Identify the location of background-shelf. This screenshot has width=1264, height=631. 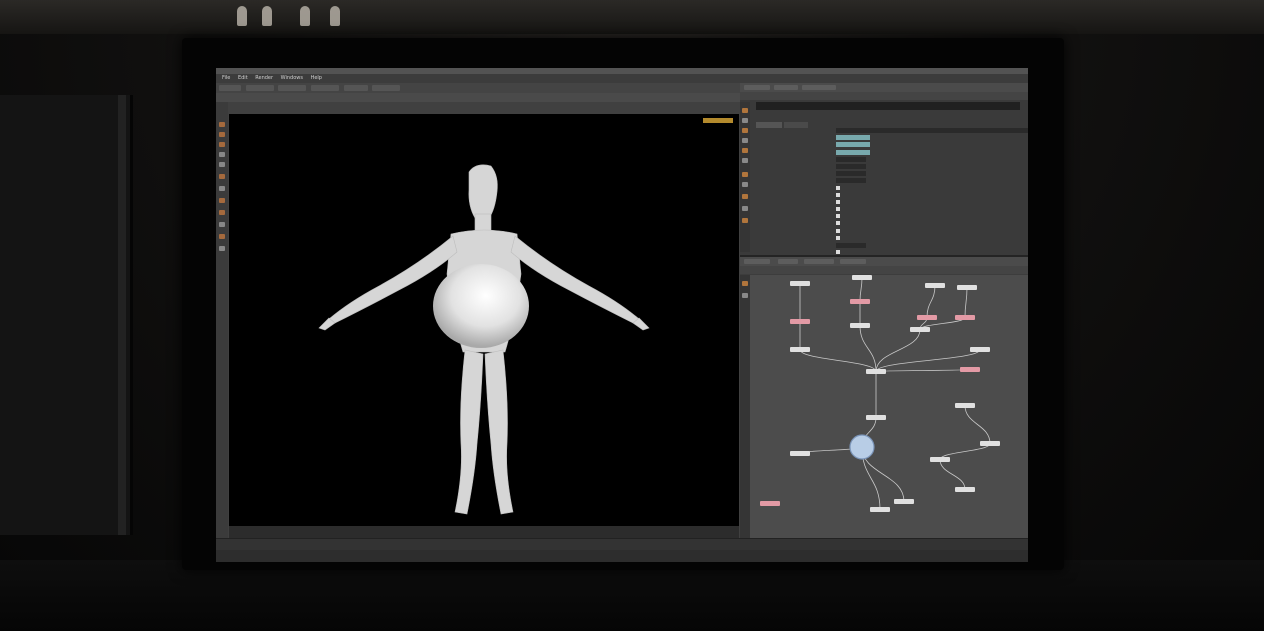
(632, 17).